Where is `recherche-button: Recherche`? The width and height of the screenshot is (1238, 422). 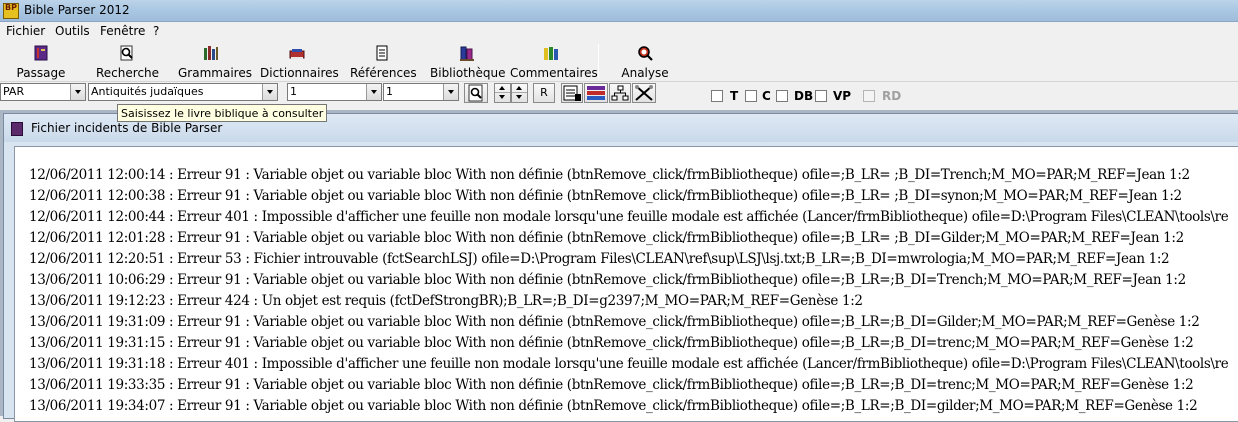
recherche-button: Recherche is located at coordinates (128, 61).